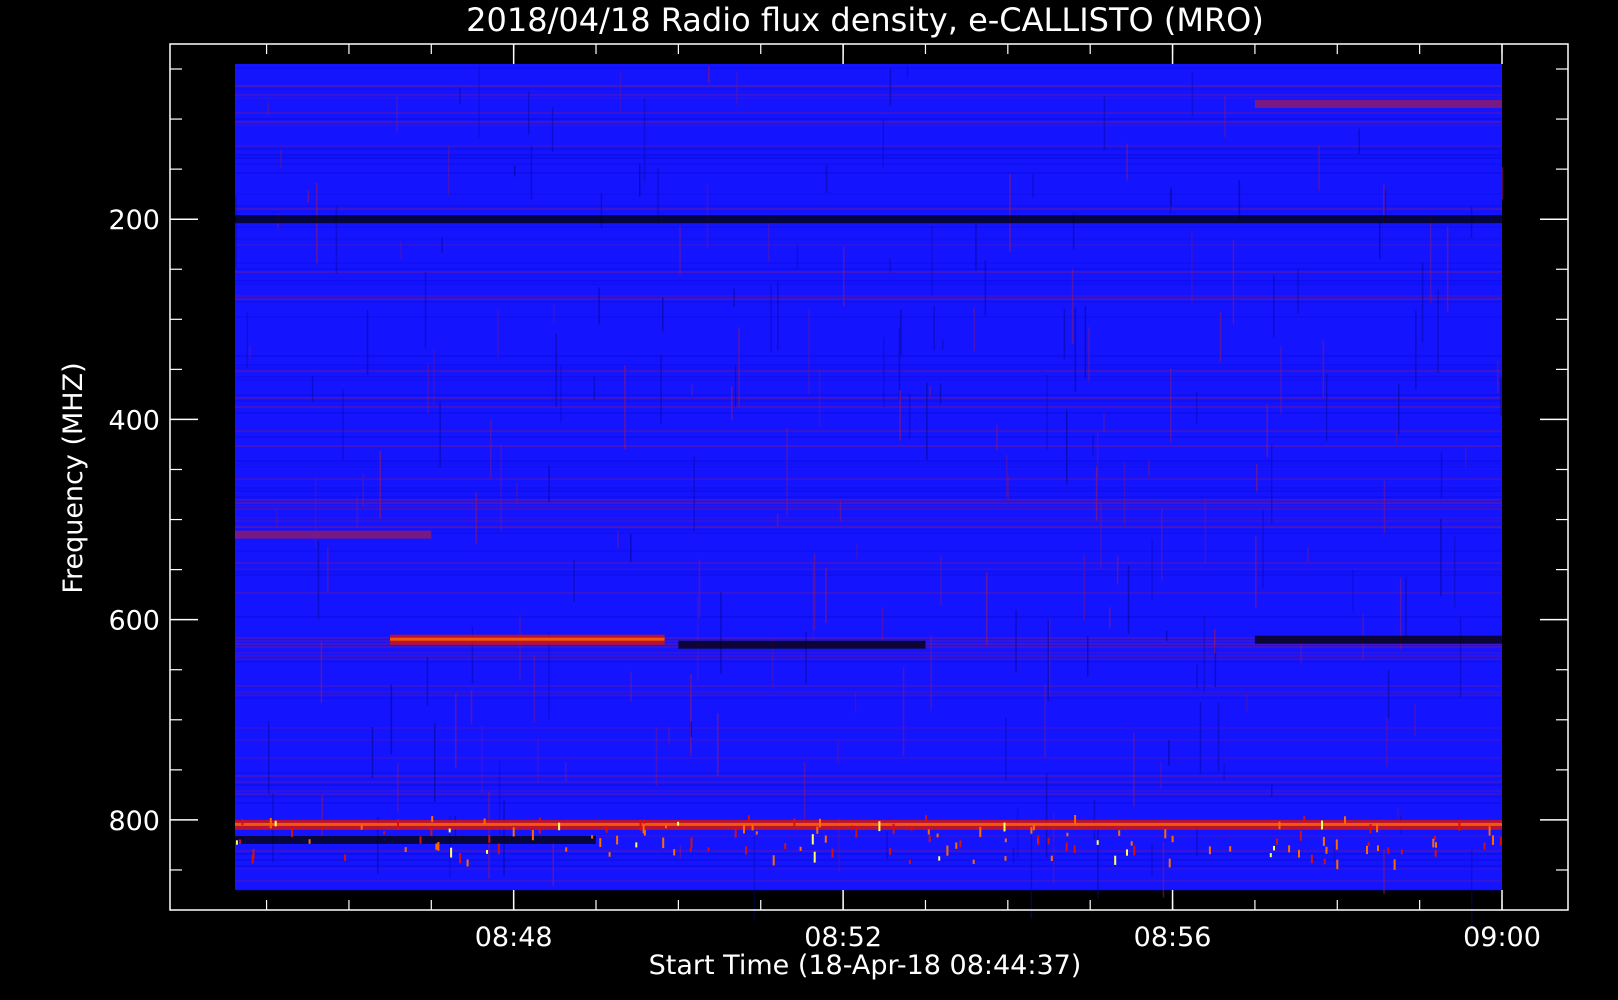 Image resolution: width=1618 pixels, height=1000 pixels. I want to click on heatmap-feature-band, so click(415, 839).